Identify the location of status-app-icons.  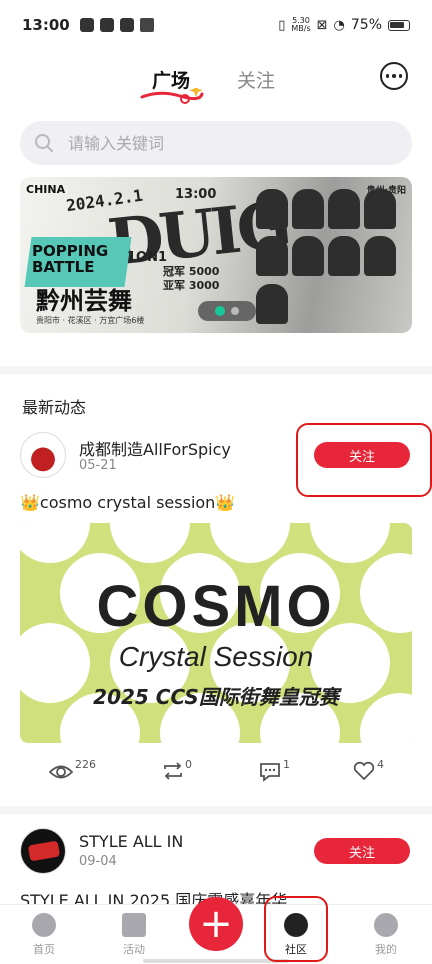
(116, 25).